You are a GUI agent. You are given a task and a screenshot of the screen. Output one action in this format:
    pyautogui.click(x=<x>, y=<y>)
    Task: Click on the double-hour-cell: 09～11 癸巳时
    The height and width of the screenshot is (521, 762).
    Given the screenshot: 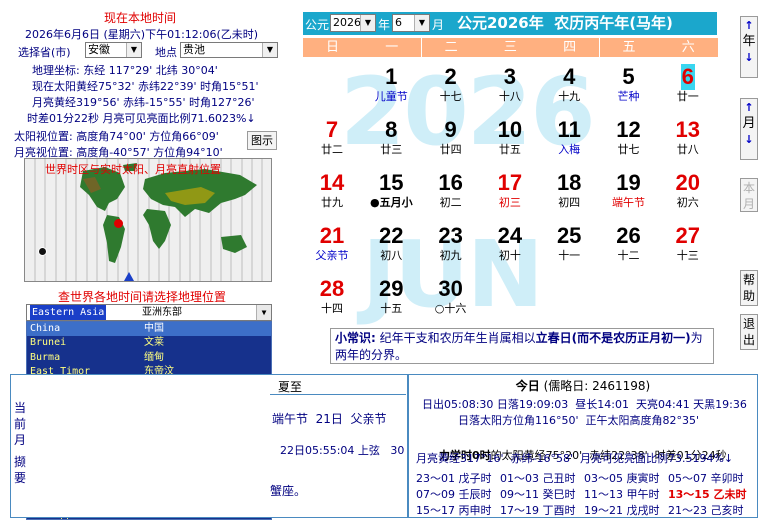 What is the action you would take?
    pyautogui.click(x=538, y=494)
    